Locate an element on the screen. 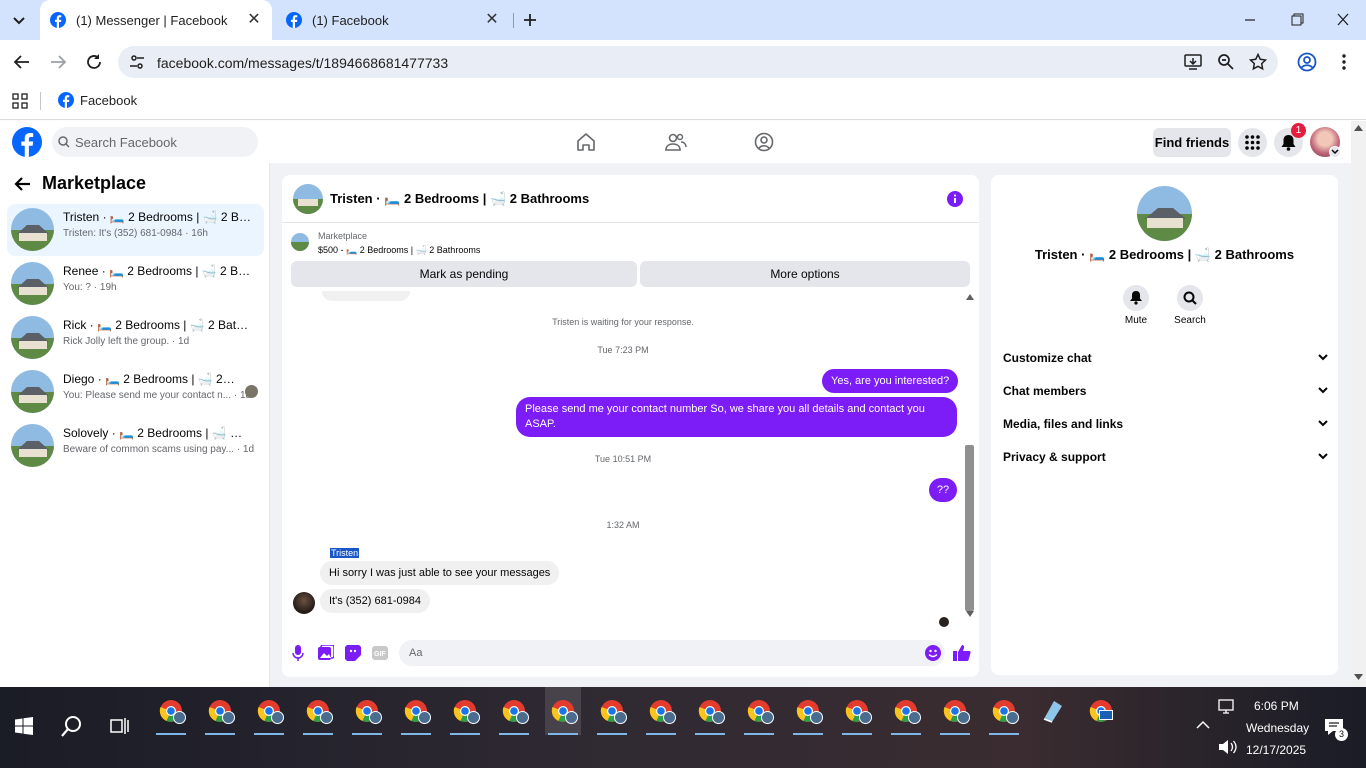 Image resolution: width=1366 pixels, height=768 pixels. site-info-icon is located at coordinates (137, 62).